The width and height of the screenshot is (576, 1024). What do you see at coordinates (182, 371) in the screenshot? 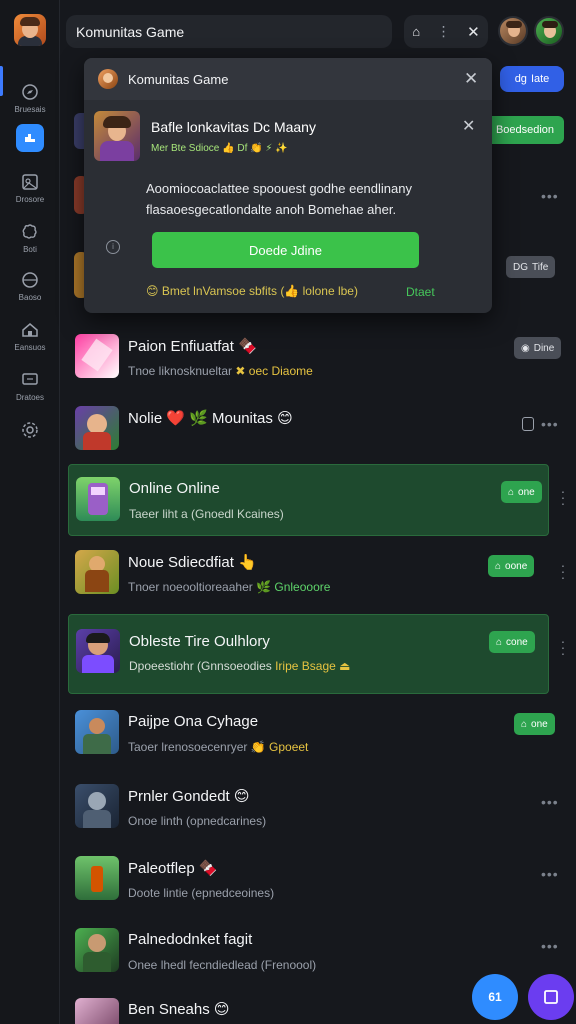
I see `row-subtitle-text: Tnoe liknosknueltar` at bounding box center [182, 371].